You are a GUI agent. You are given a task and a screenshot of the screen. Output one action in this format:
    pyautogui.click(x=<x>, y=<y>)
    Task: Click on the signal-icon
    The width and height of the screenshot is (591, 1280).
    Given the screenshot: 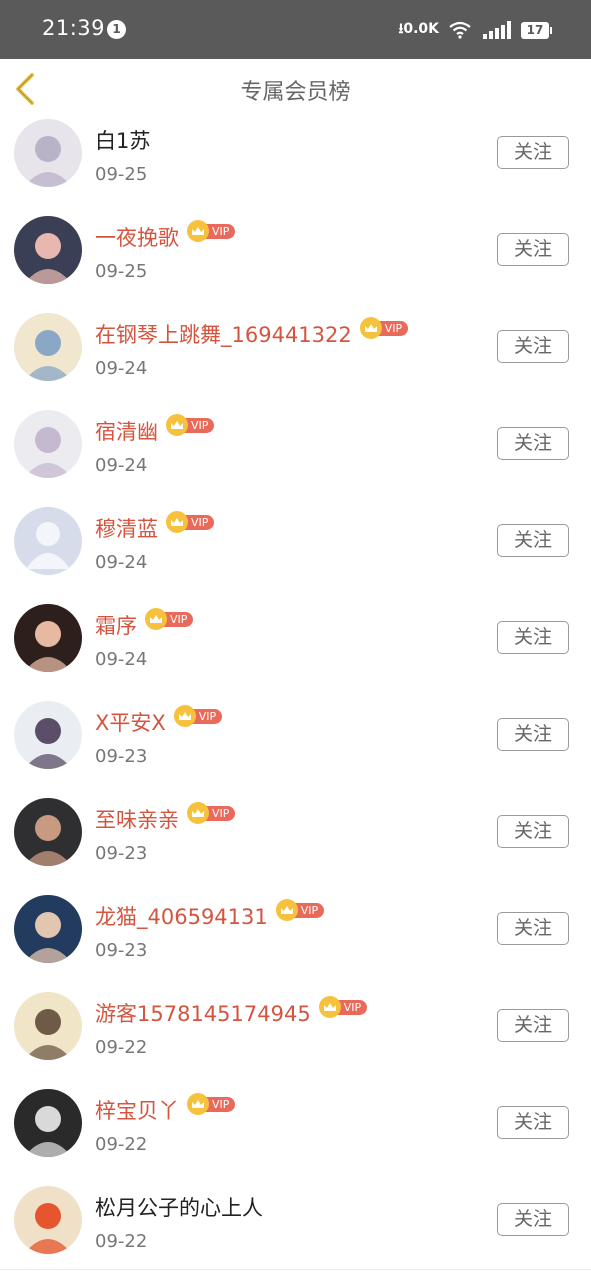 What is the action you would take?
    pyautogui.click(x=497, y=30)
    